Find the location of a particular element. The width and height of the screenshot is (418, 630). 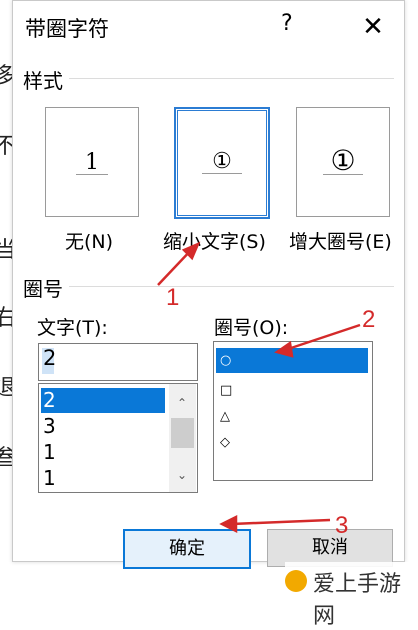

list-item: ◇ is located at coordinates (292, 442).